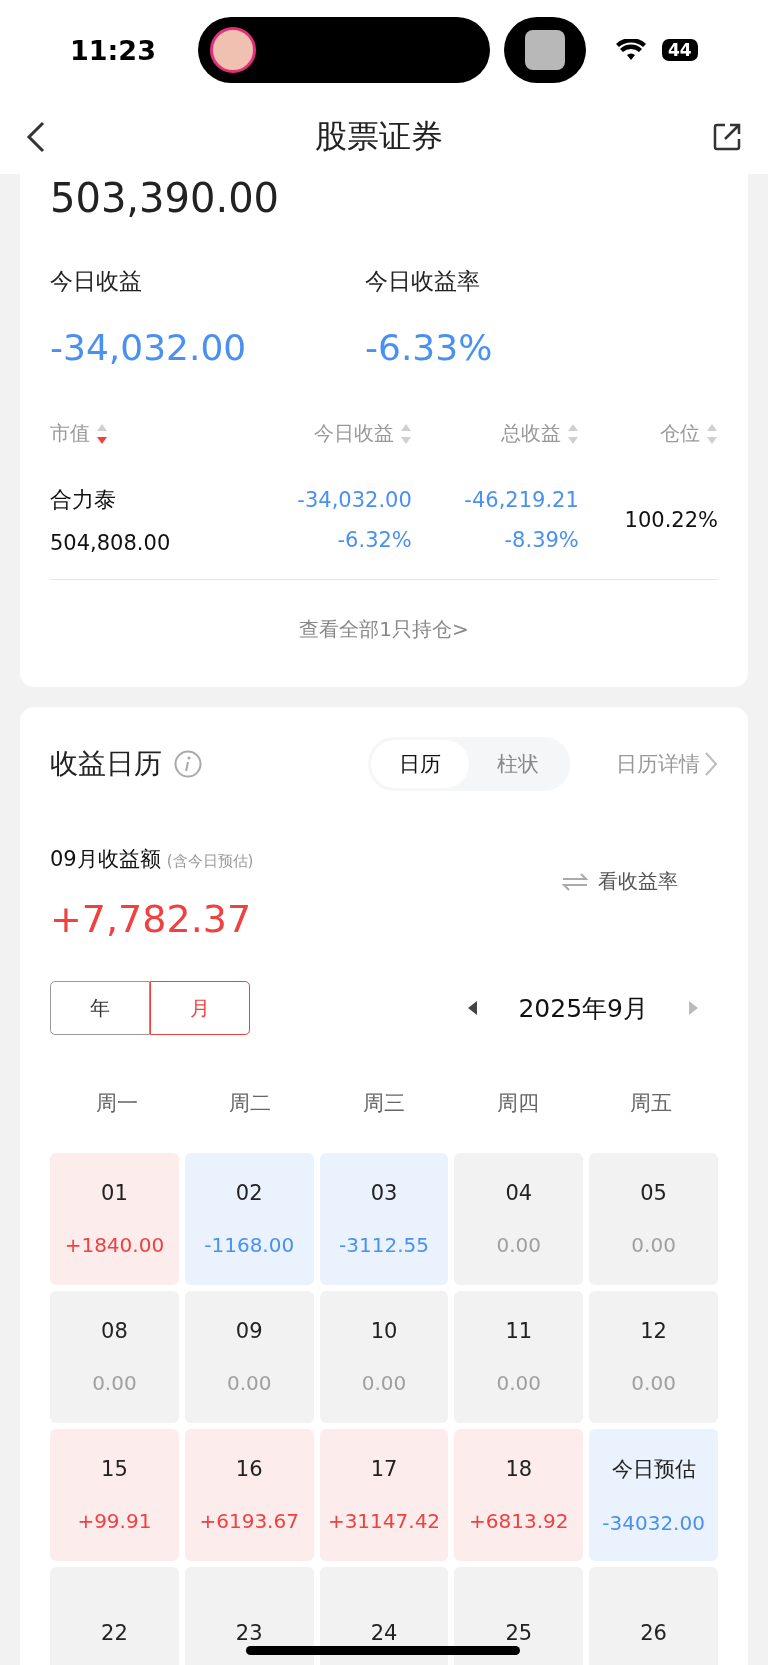 The height and width of the screenshot is (1665, 768). What do you see at coordinates (420, 764) in the screenshot?
I see `view-tab: 日历` at bounding box center [420, 764].